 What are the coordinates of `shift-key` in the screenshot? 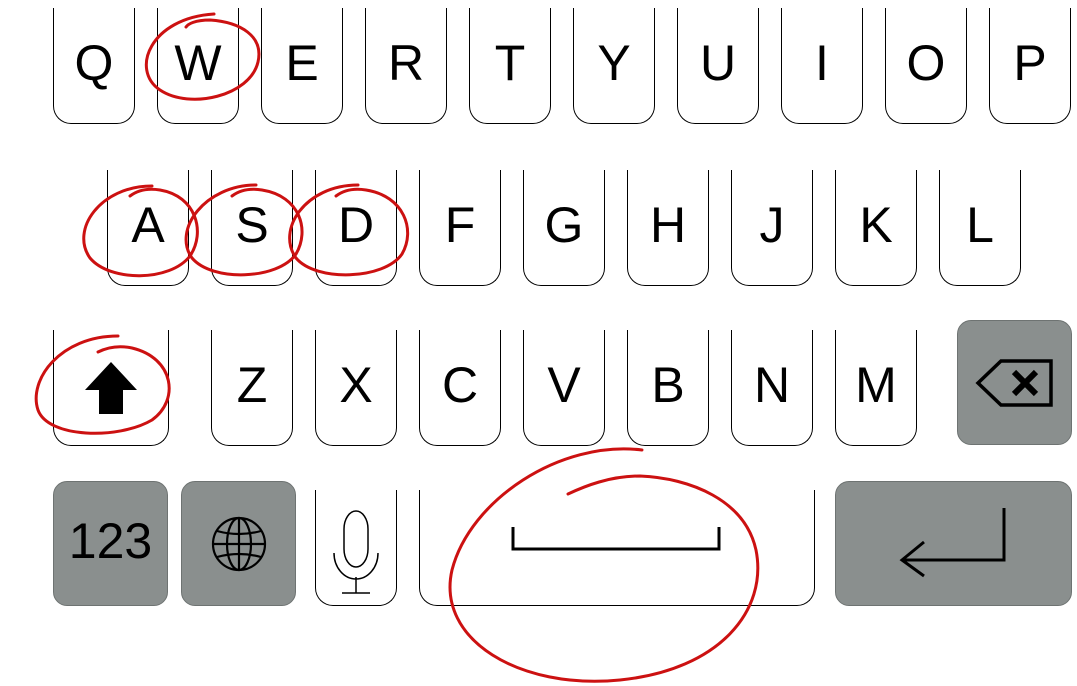 It's located at (111, 388).